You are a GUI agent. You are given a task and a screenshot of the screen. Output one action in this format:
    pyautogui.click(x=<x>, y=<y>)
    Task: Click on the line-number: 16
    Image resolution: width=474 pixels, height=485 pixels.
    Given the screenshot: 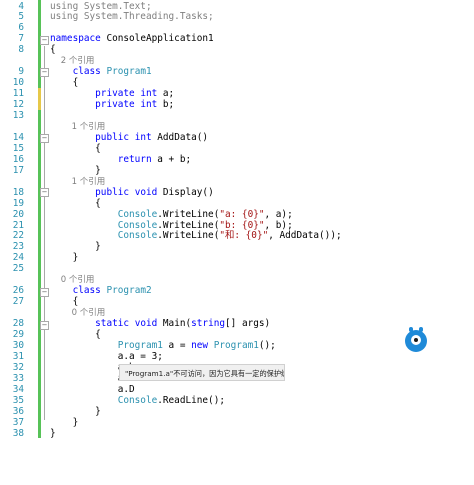 What is the action you would take?
    pyautogui.click(x=18, y=159)
    